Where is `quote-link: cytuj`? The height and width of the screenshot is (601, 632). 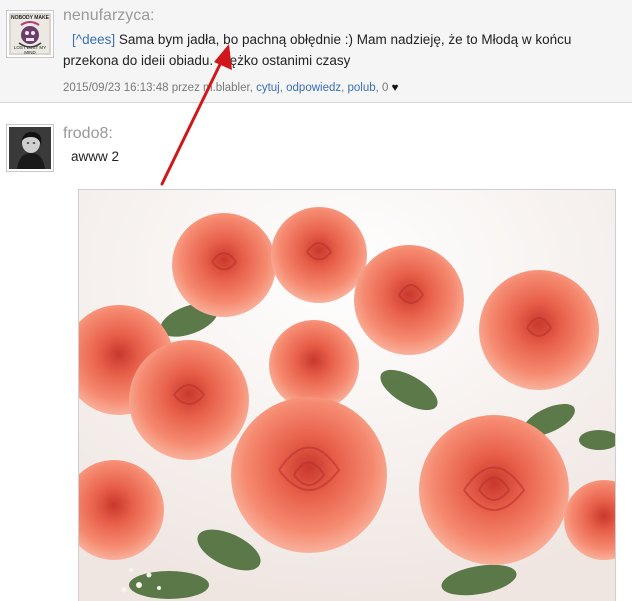 quote-link: cytuj is located at coordinates (268, 88).